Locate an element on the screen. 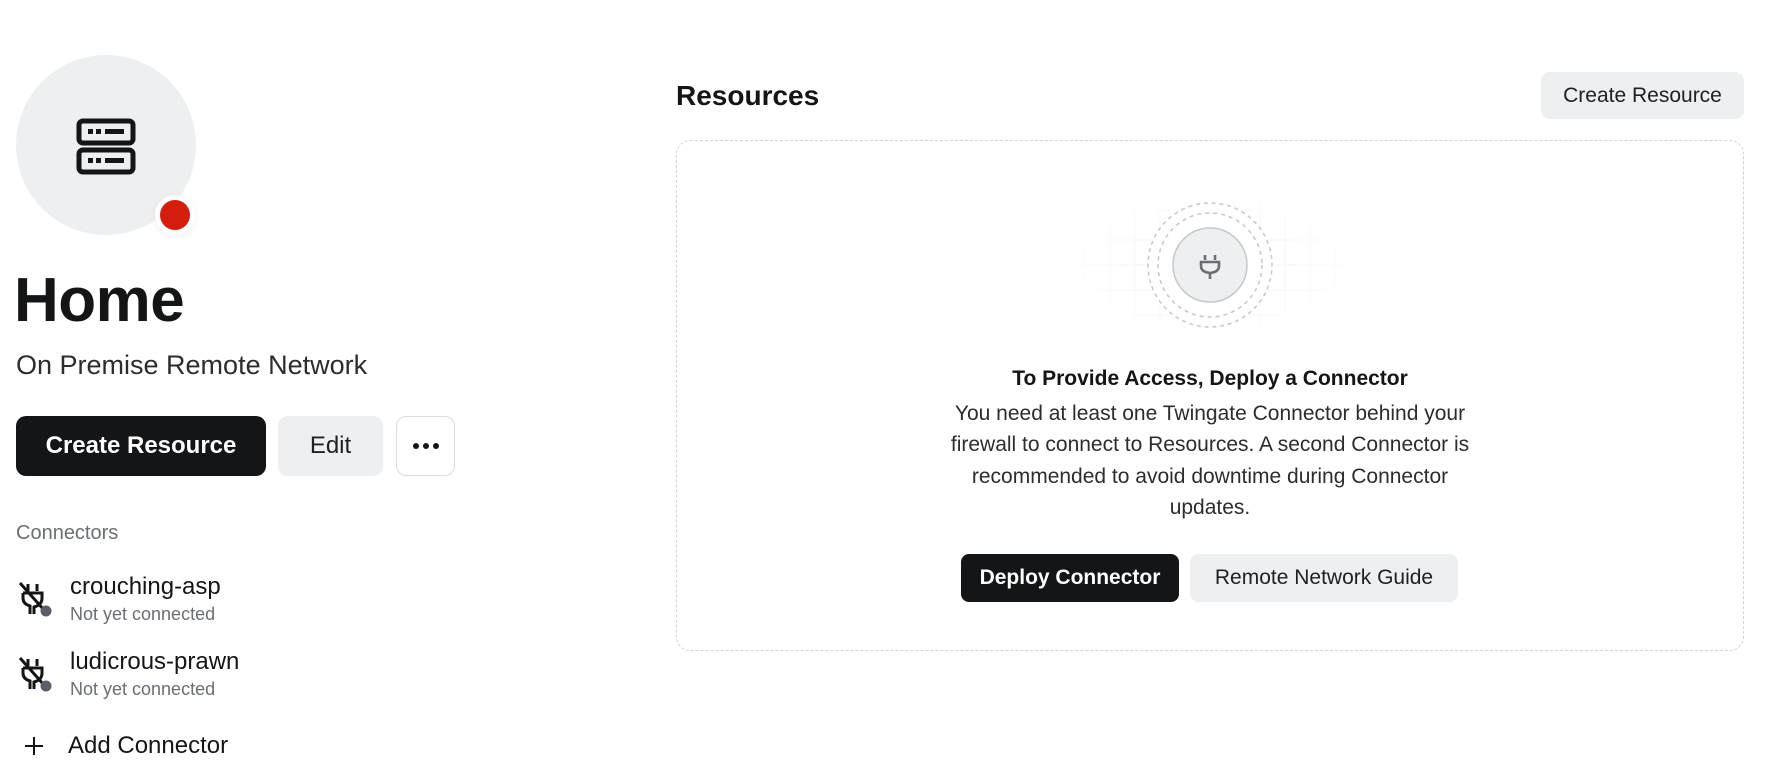  edit-button: Edit is located at coordinates (330, 446).